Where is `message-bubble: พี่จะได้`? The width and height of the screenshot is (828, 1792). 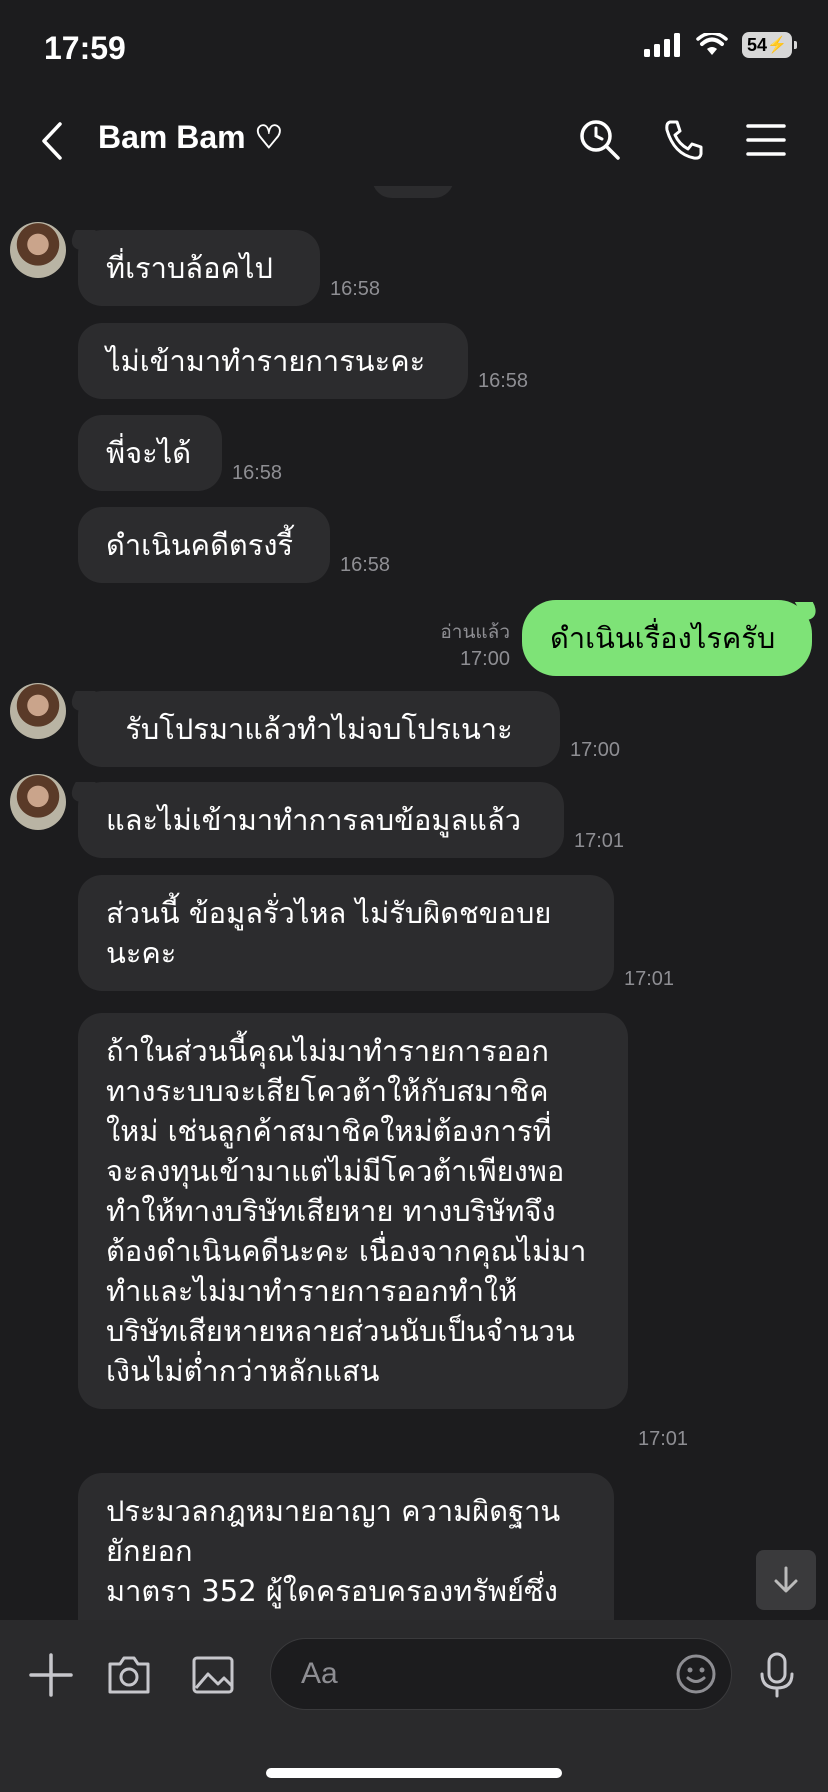 message-bubble: พี่จะได้ is located at coordinates (150, 453).